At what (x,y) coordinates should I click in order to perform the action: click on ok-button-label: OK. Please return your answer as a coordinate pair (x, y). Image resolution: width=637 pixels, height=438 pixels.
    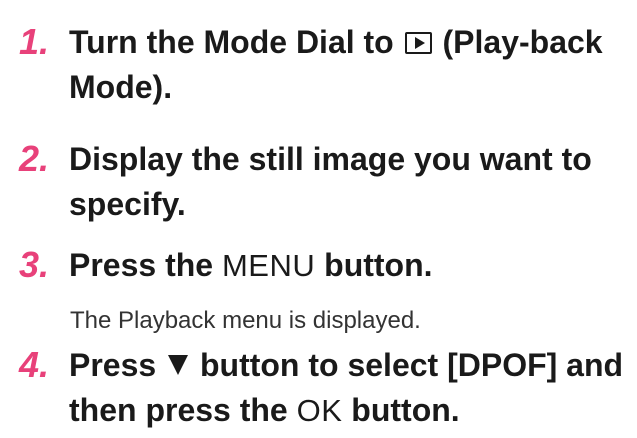
    Looking at the image, I should click on (319, 410).